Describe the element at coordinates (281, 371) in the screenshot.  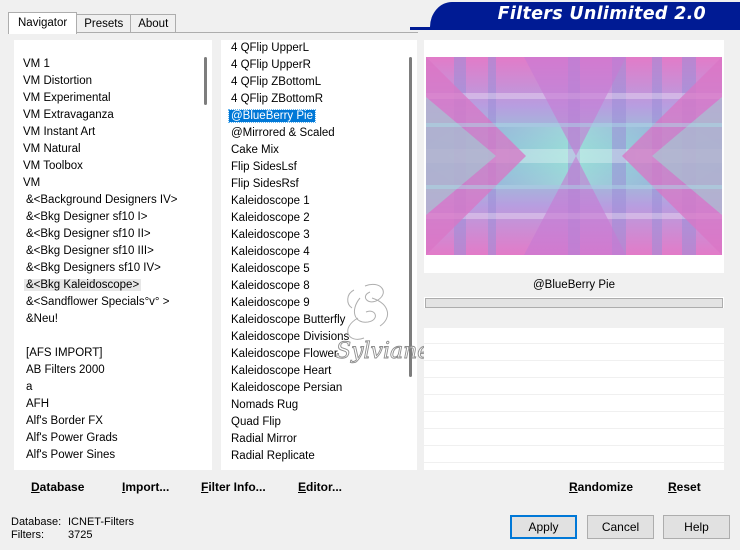
I see `filter-item-label: Kaleidoscope Heart` at that location.